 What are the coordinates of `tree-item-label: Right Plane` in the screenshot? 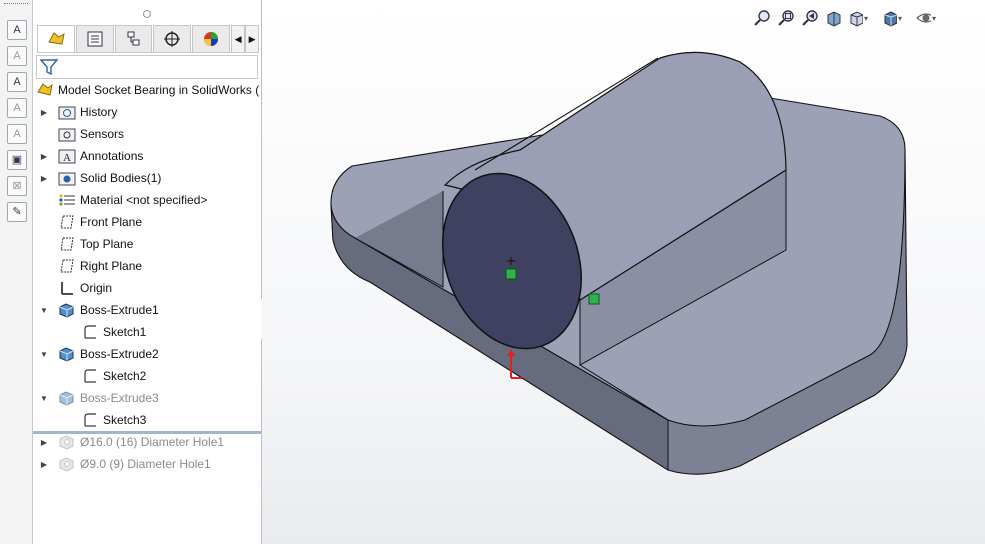 It's located at (111, 266).